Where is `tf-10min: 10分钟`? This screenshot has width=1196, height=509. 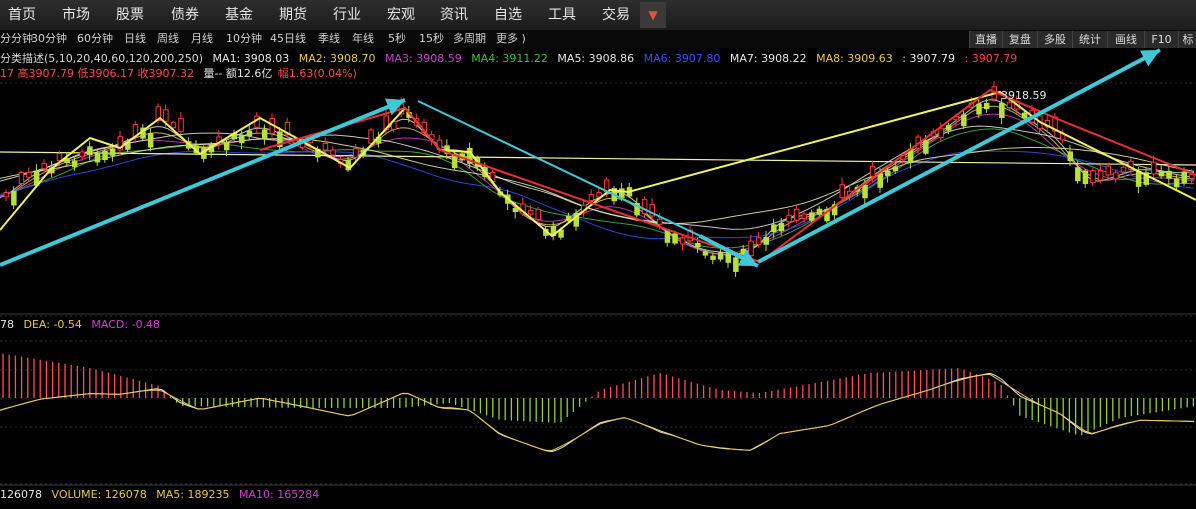 tf-10min: 10分钟 is located at coordinates (244, 39).